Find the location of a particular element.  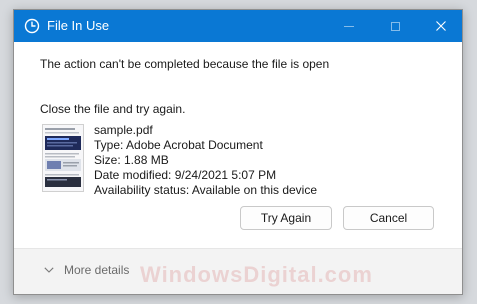

minimize-button is located at coordinates (349, 26).